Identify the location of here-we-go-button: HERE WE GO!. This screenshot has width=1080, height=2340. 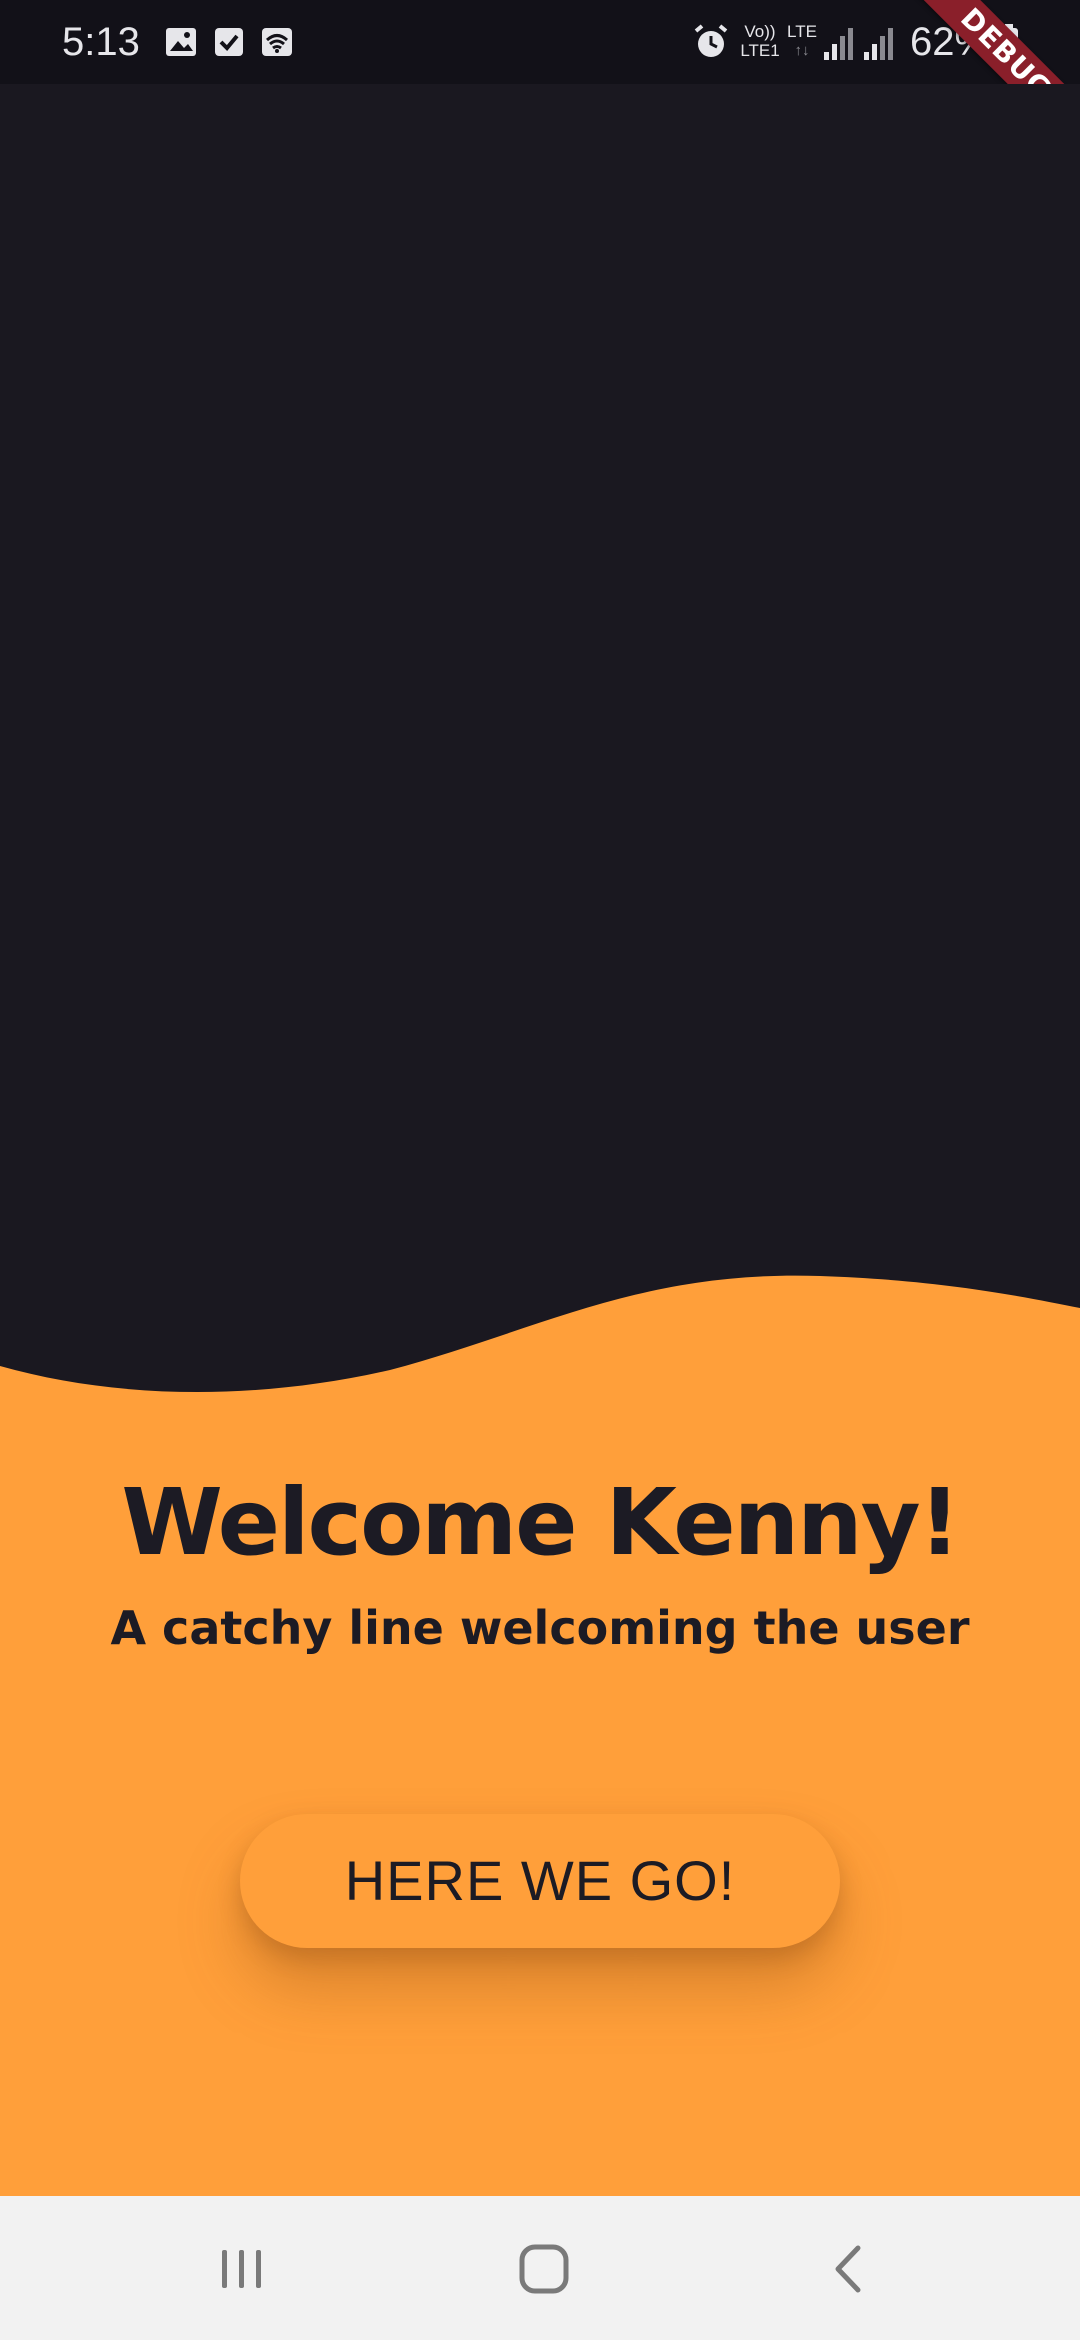
(540, 1881).